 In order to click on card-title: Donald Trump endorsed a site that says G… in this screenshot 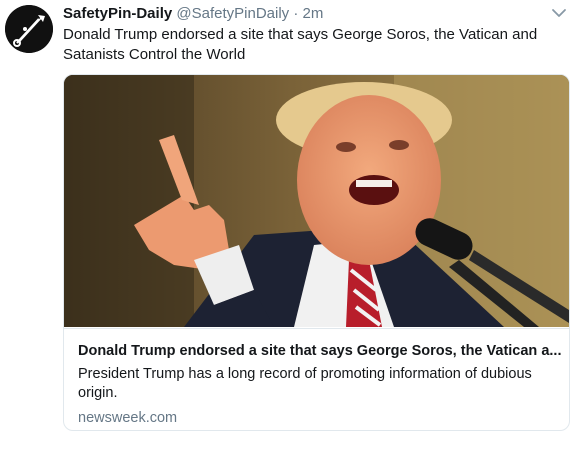, I will do `click(320, 351)`.